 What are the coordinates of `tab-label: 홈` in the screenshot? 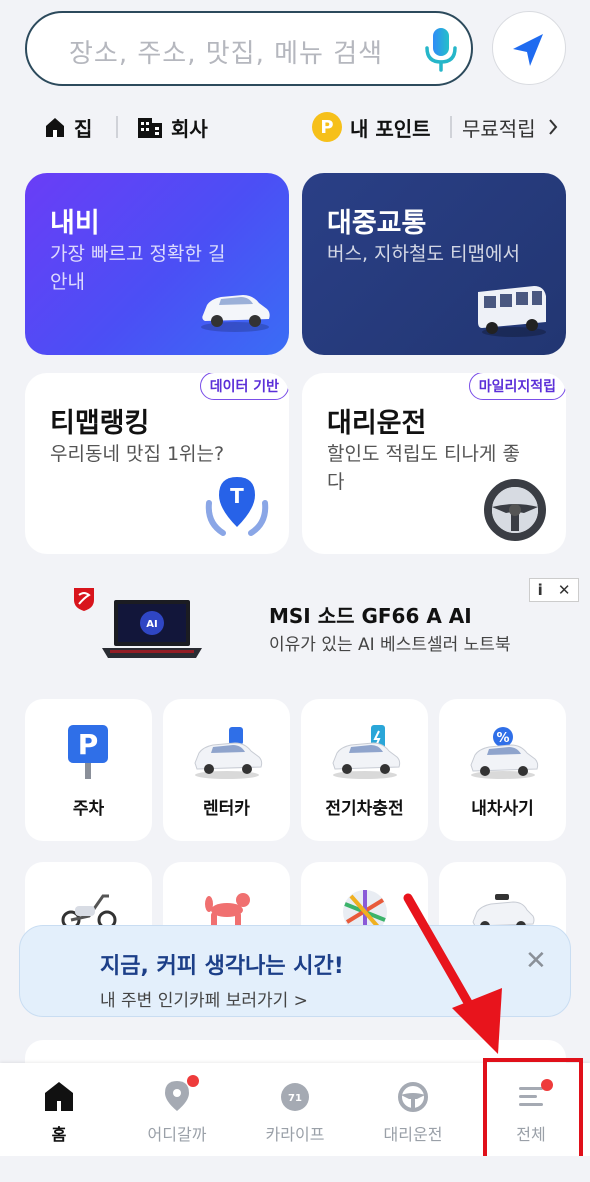 It's located at (59, 1134).